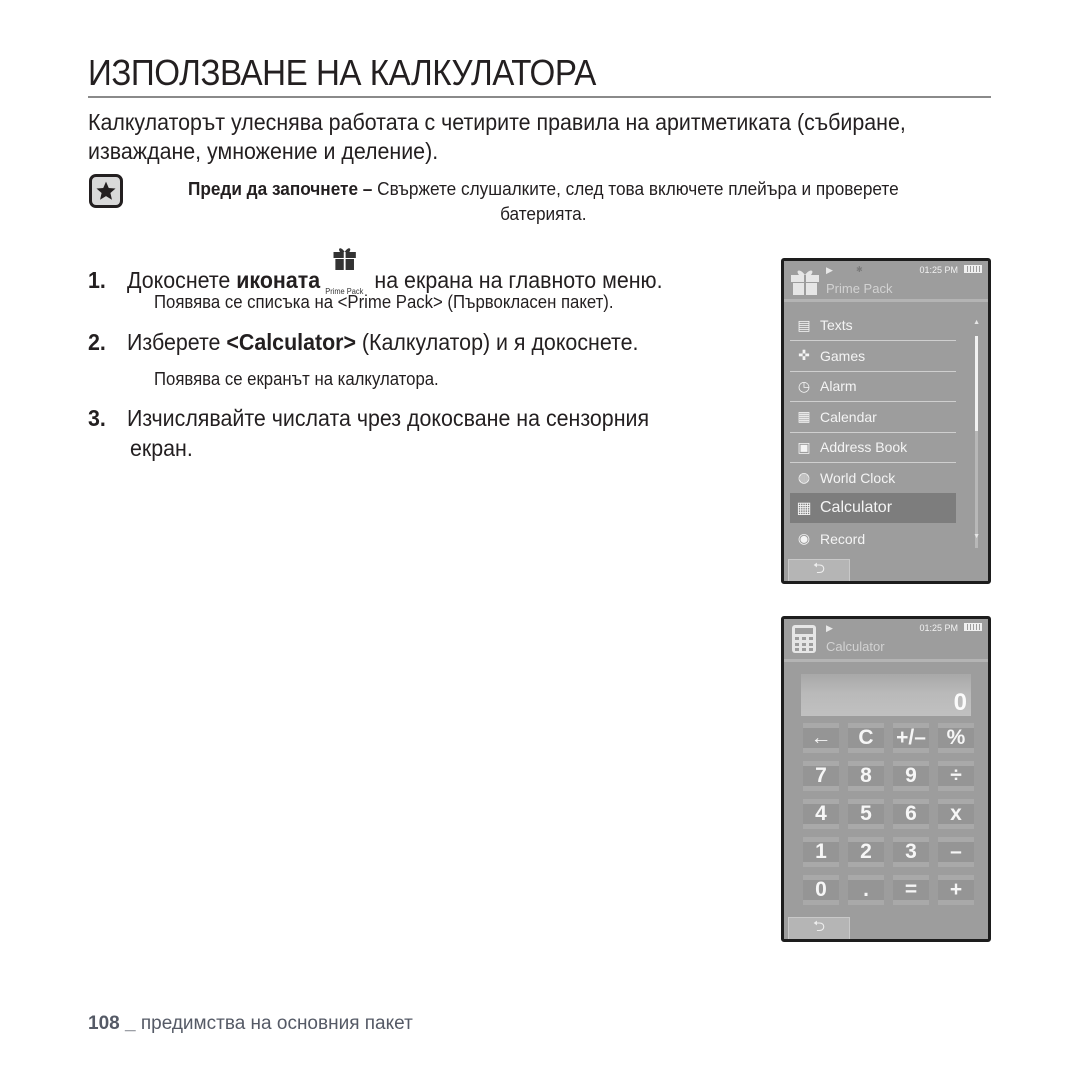 The image size is (1080, 1080). What do you see at coordinates (858, 477) in the screenshot?
I see `menu-item-label: World Clock` at bounding box center [858, 477].